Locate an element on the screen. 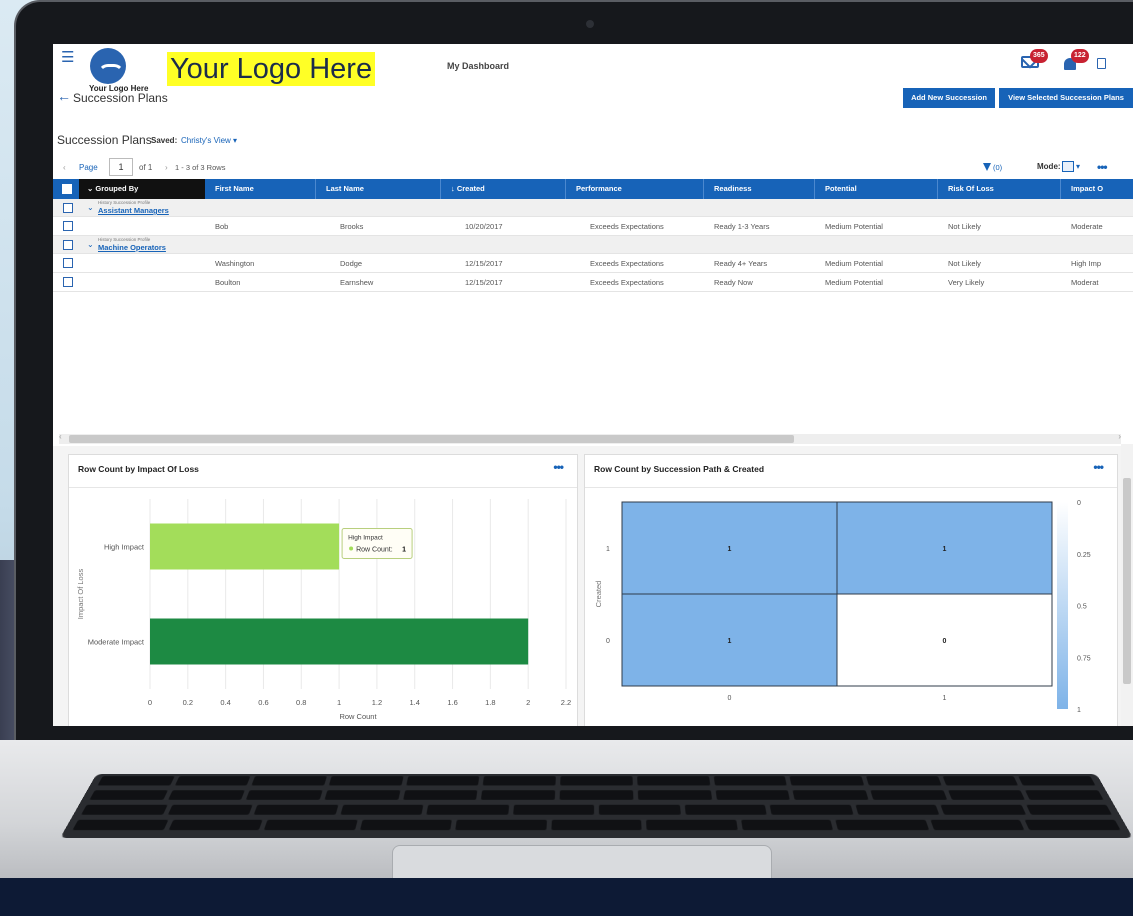 This screenshot has height=916, width=1133. col-first-name: First Name is located at coordinates (260, 189).